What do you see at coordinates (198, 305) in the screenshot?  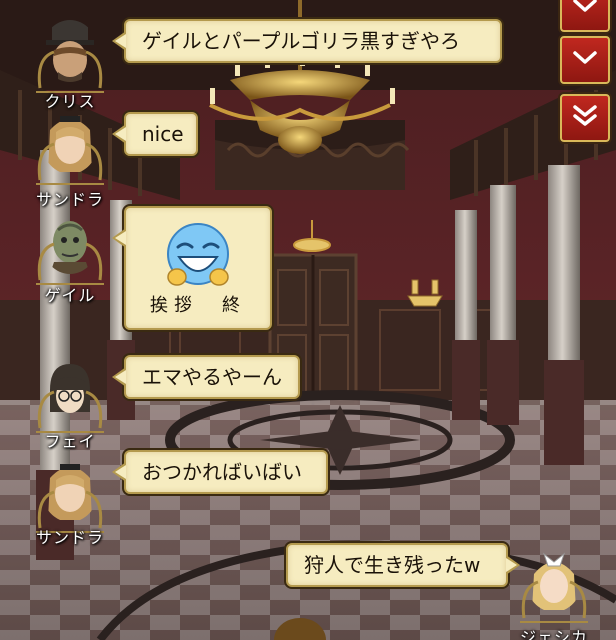 I see `sticker-caption: 挨拶 終` at bounding box center [198, 305].